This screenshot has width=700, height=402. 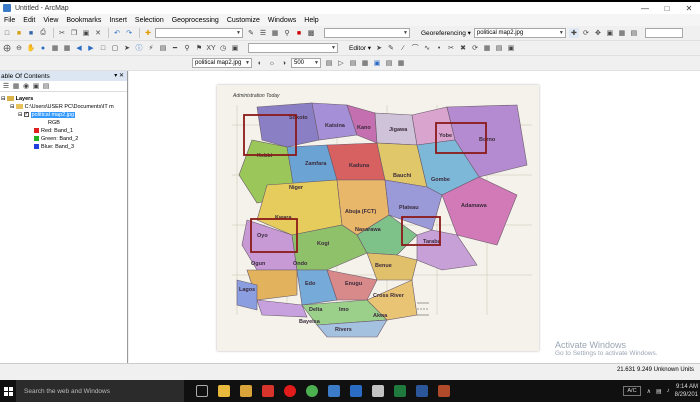 I want to click on menu-selection: Selection, so click(x=149, y=20).